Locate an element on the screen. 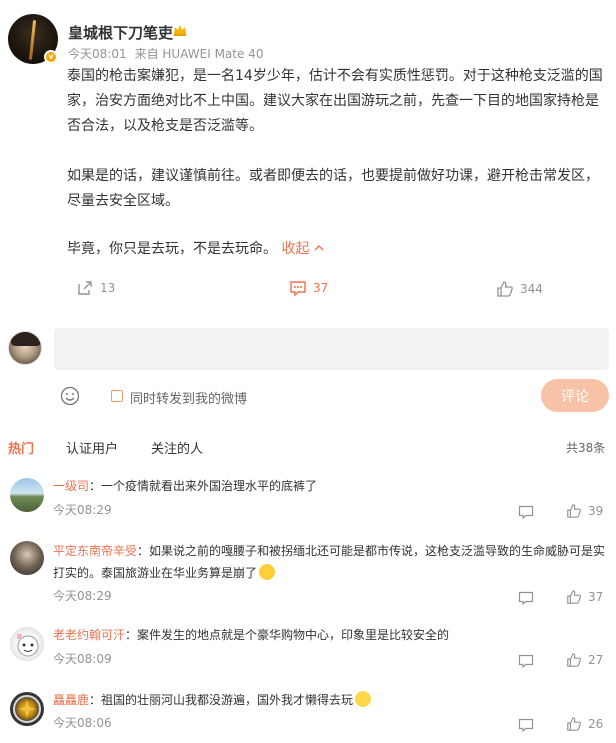 This screenshot has height=743, width=616. comment-username: 一级司 is located at coordinates (71, 486).